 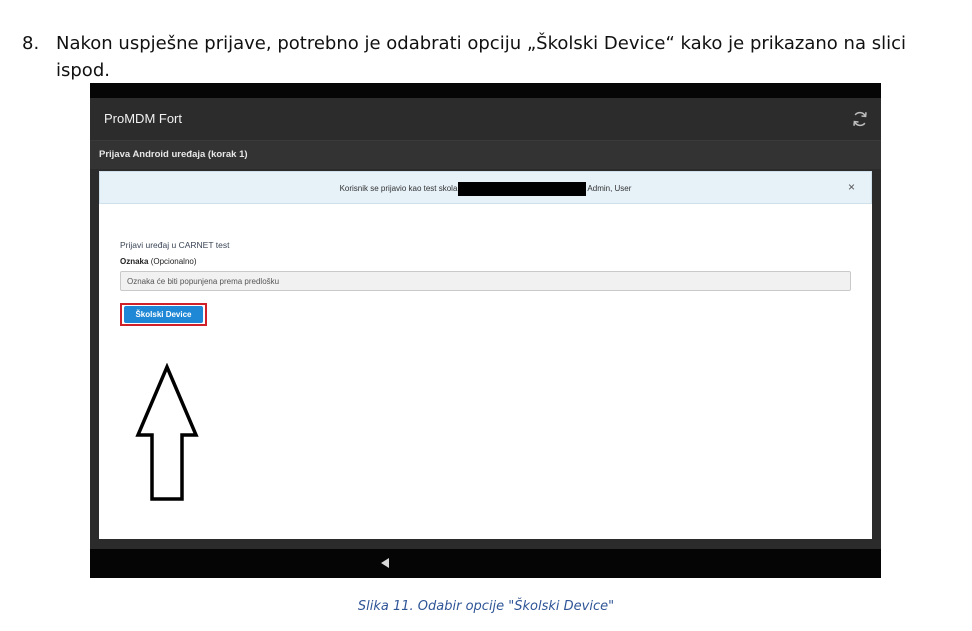 I want to click on page-subheader: Prijava Android uređaja (korak 1), so click(x=485, y=155).